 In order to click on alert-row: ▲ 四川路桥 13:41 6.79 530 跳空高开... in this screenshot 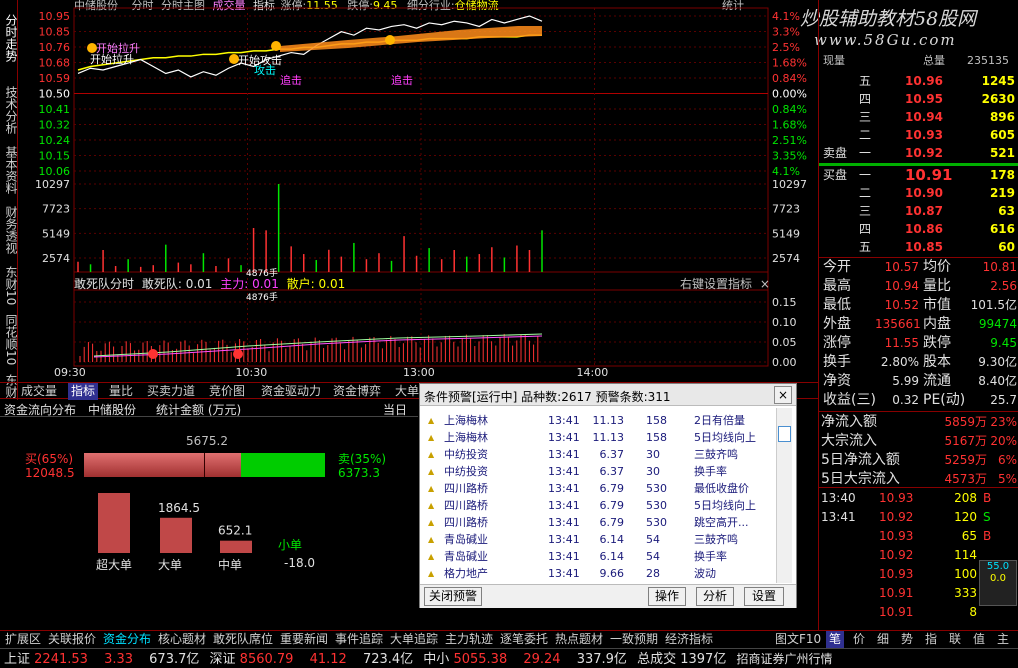, I will do `click(599, 522)`.